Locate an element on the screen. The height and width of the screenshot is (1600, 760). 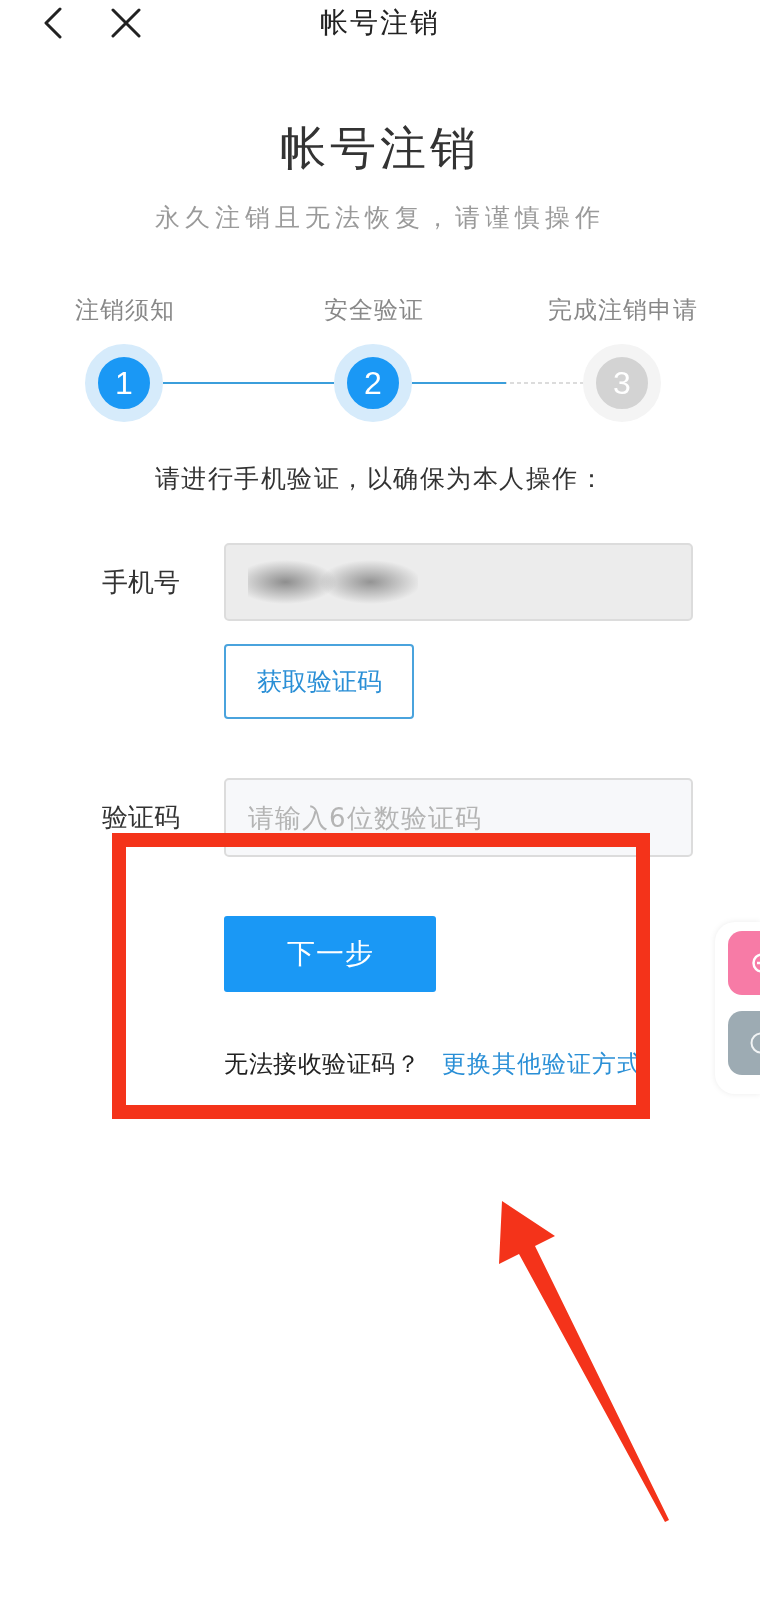
close-icon is located at coordinates (126, 23).